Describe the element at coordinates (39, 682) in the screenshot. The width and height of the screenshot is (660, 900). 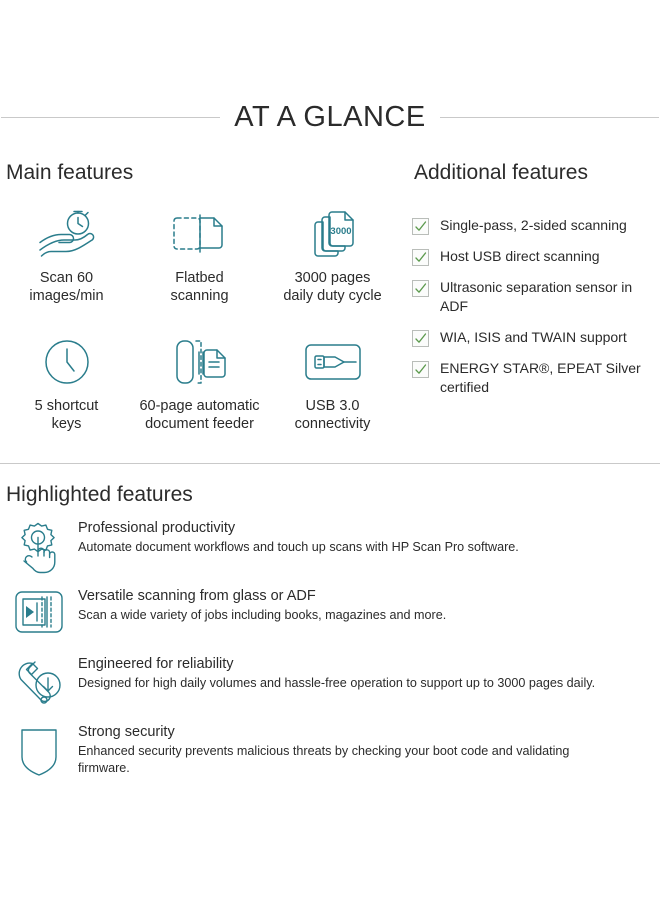
I see `wrench-download-icon` at that location.